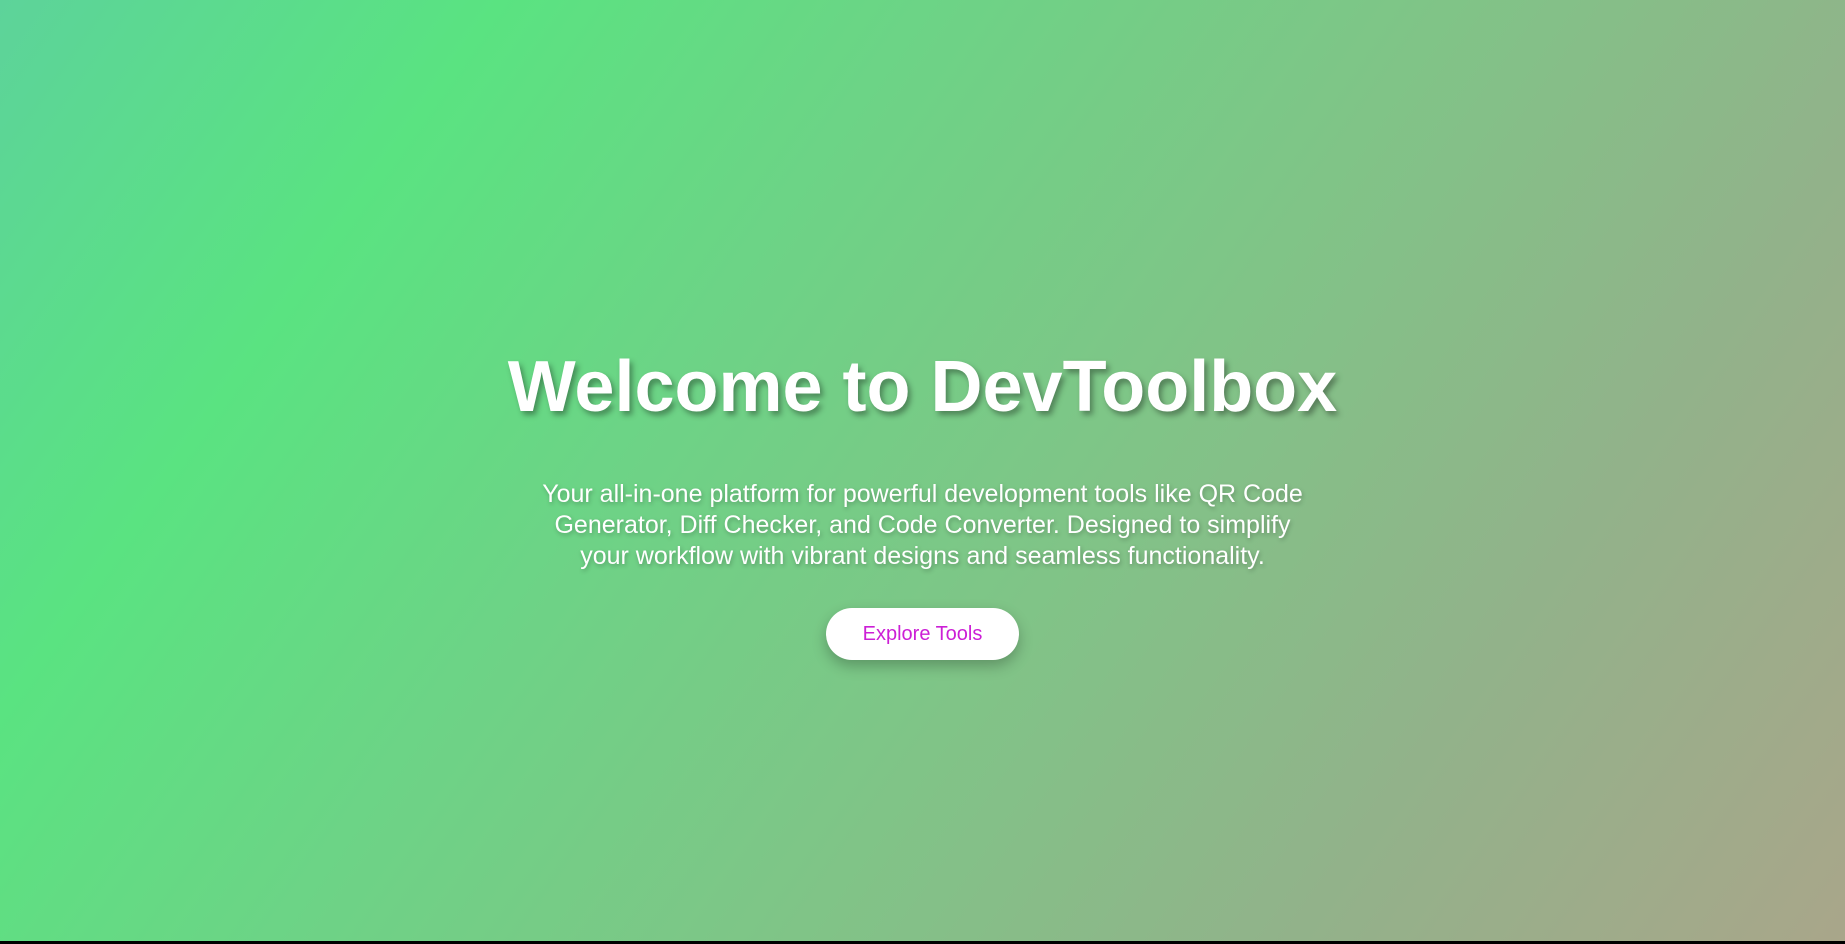 Image resolution: width=1845 pixels, height=944 pixels. What do you see at coordinates (922, 634) in the screenshot?
I see `explore-tools-button: Explore Tools` at bounding box center [922, 634].